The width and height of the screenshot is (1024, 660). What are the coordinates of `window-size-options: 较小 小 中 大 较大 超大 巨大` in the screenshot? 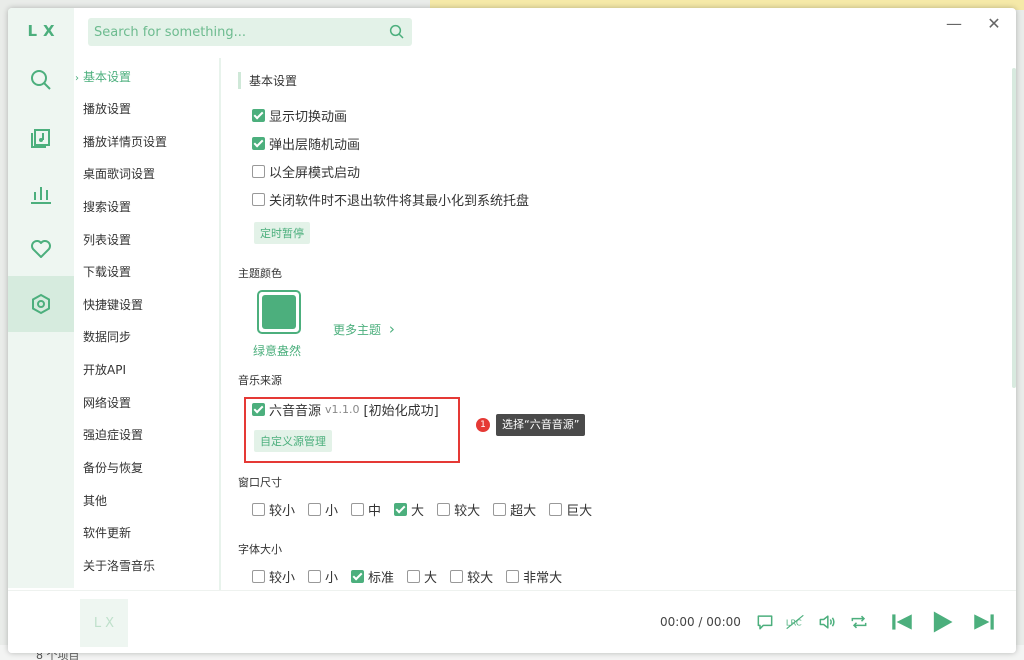 It's located at (428, 509).